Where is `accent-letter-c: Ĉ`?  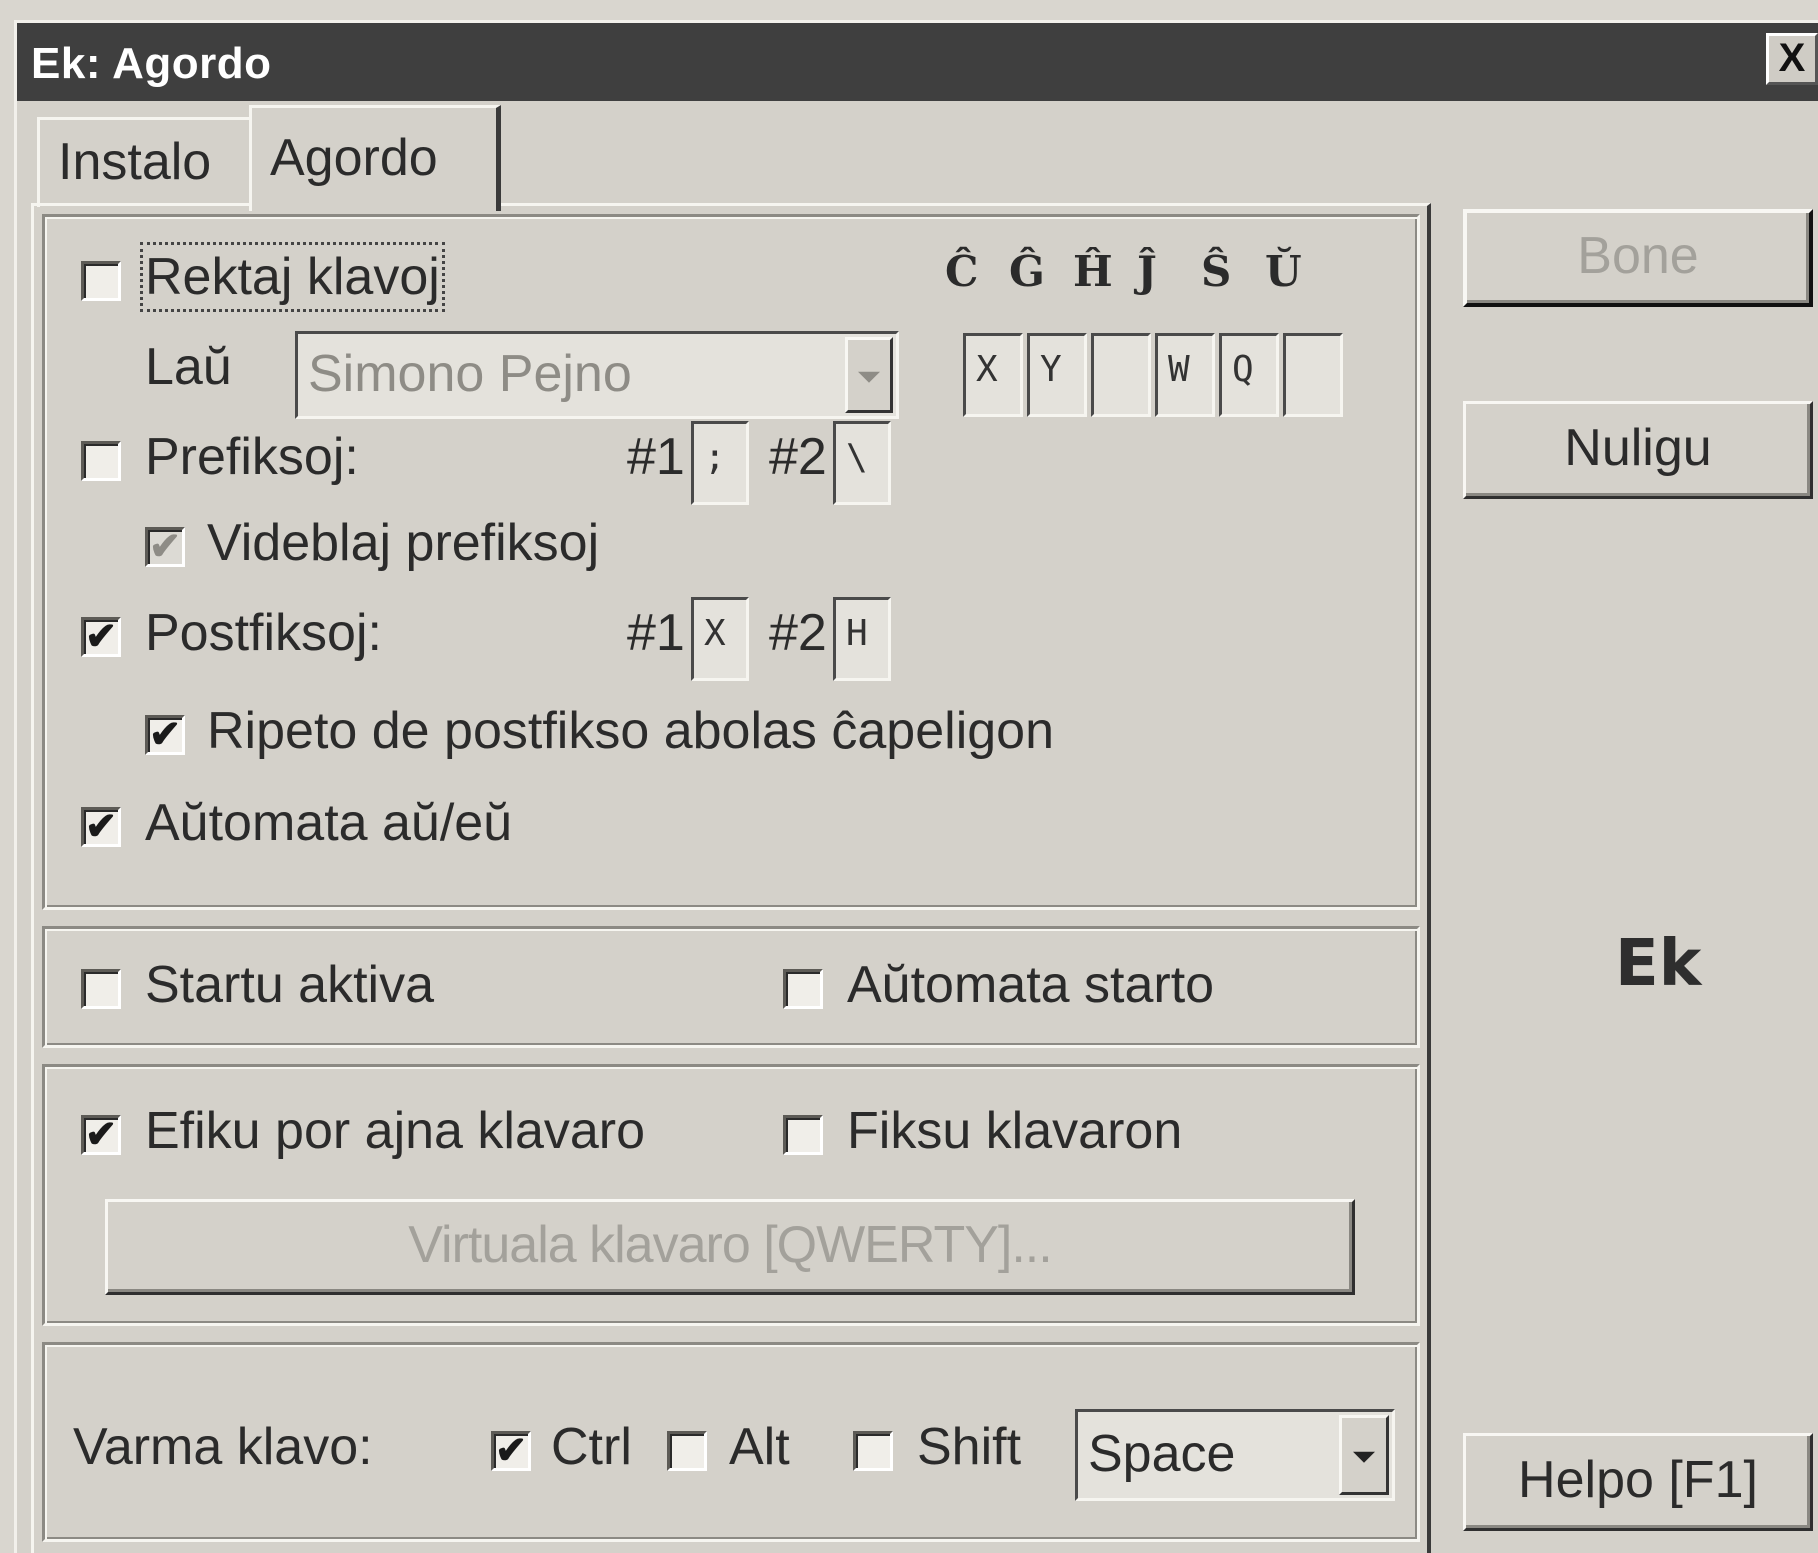
accent-letter-c: Ĉ is located at coordinates (962, 271).